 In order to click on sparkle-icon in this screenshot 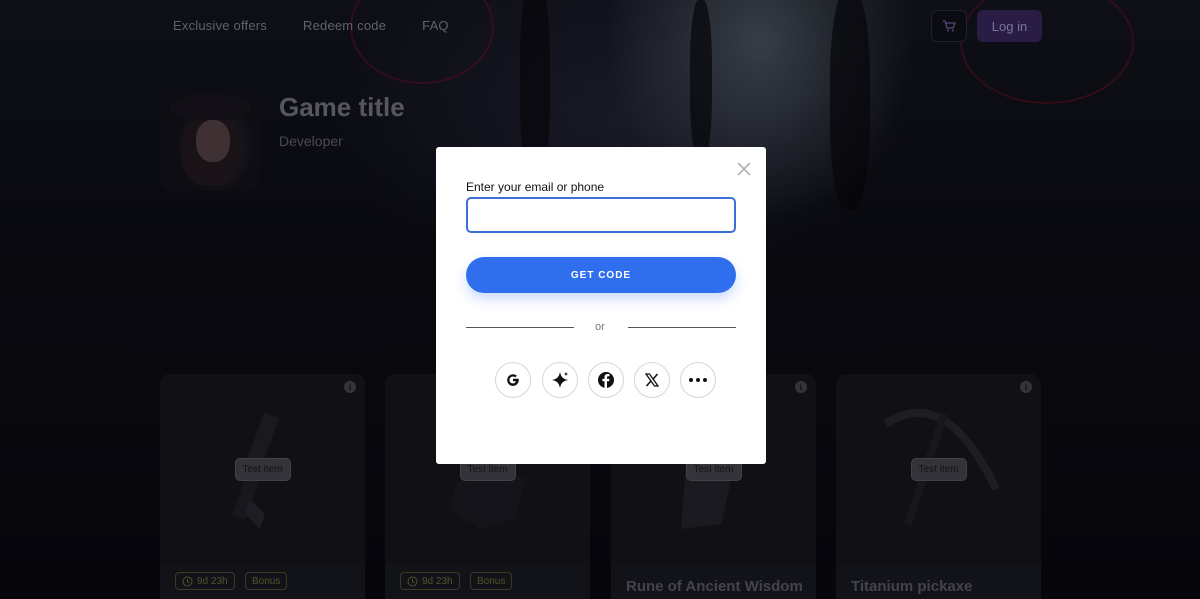, I will do `click(560, 380)`.